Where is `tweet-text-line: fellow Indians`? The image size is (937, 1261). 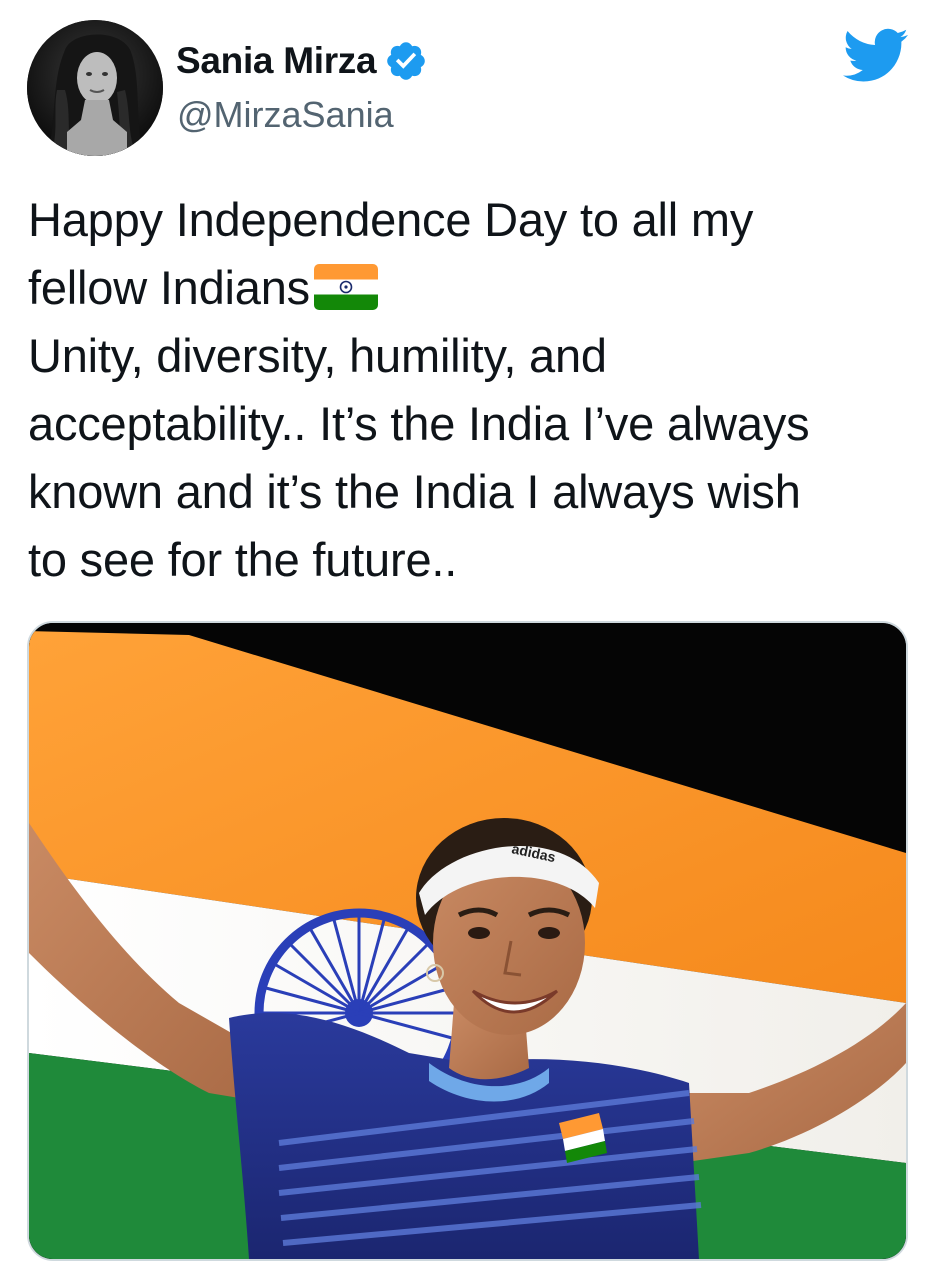 tweet-text-line: fellow Indians is located at coordinates (169, 287).